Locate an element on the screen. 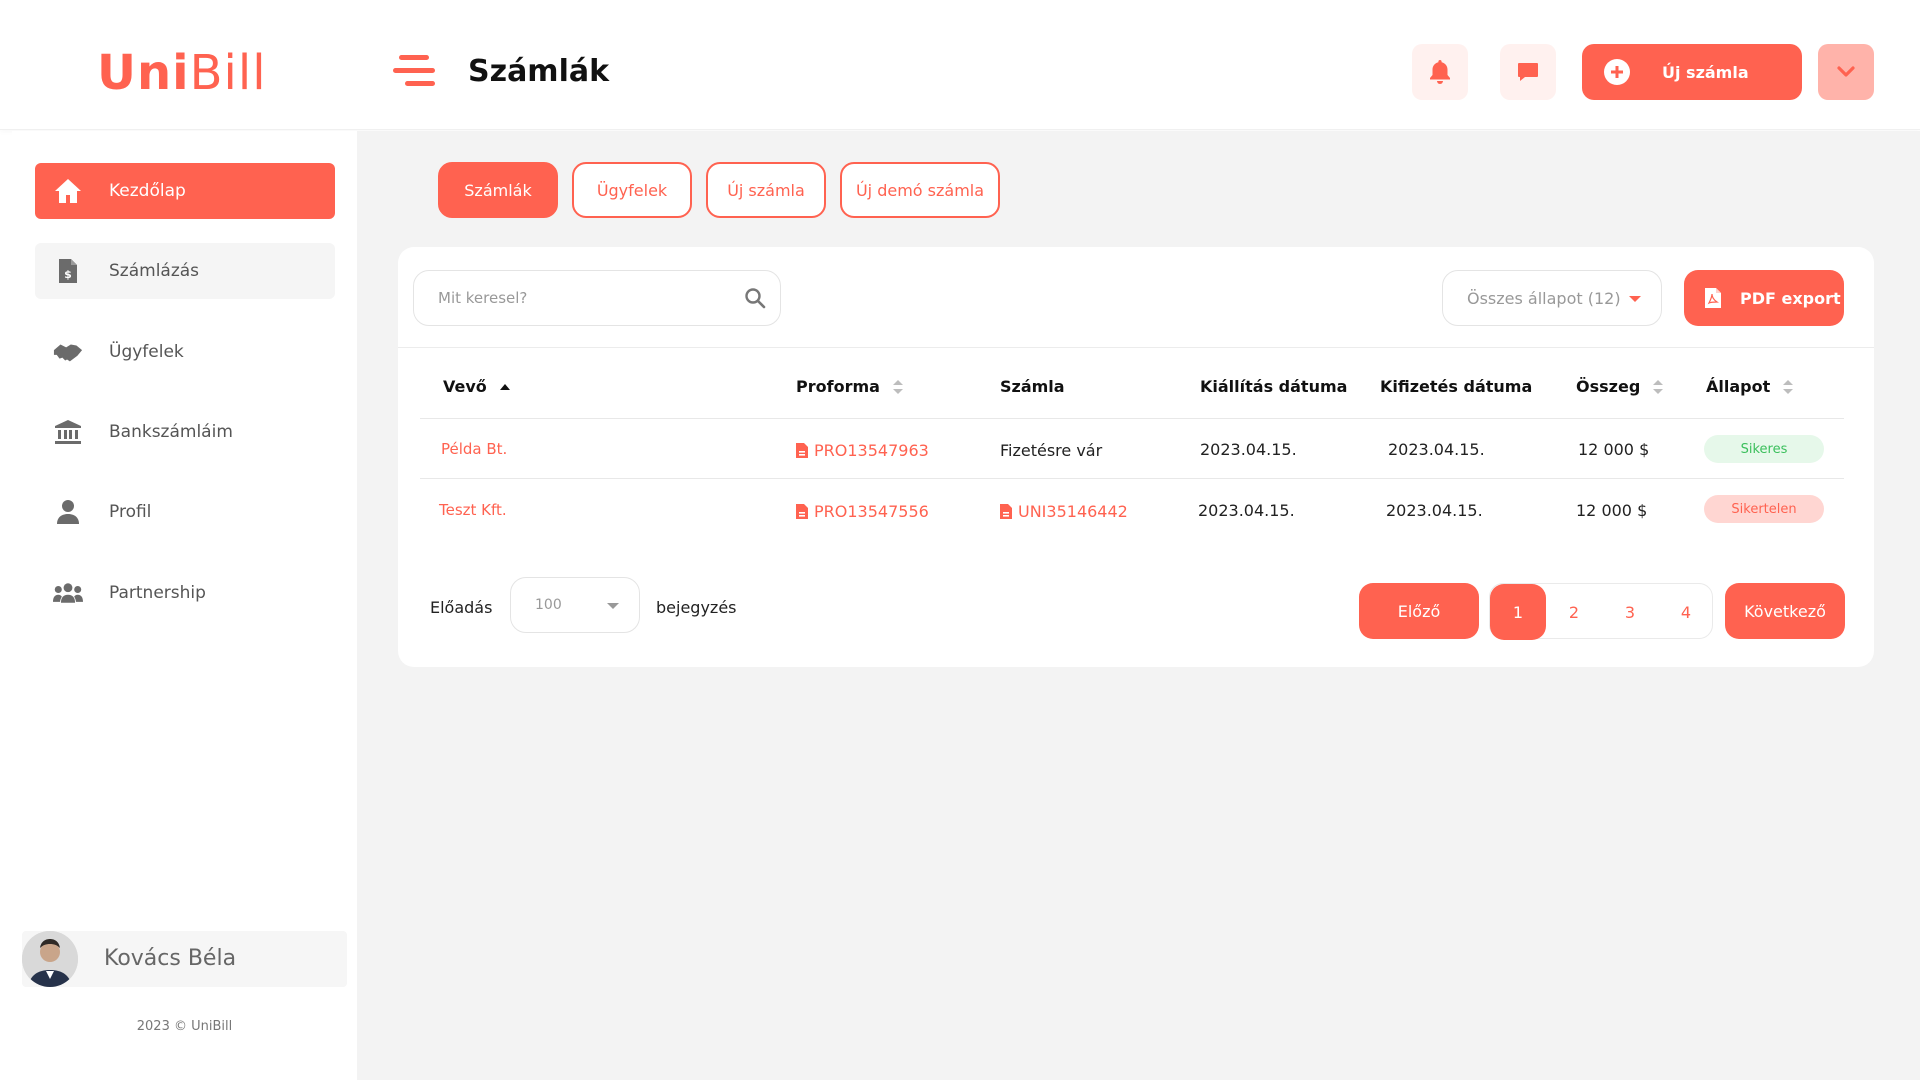 The width and height of the screenshot is (1920, 1080). column-header-amount: Összeg is located at coordinates (1620, 386).